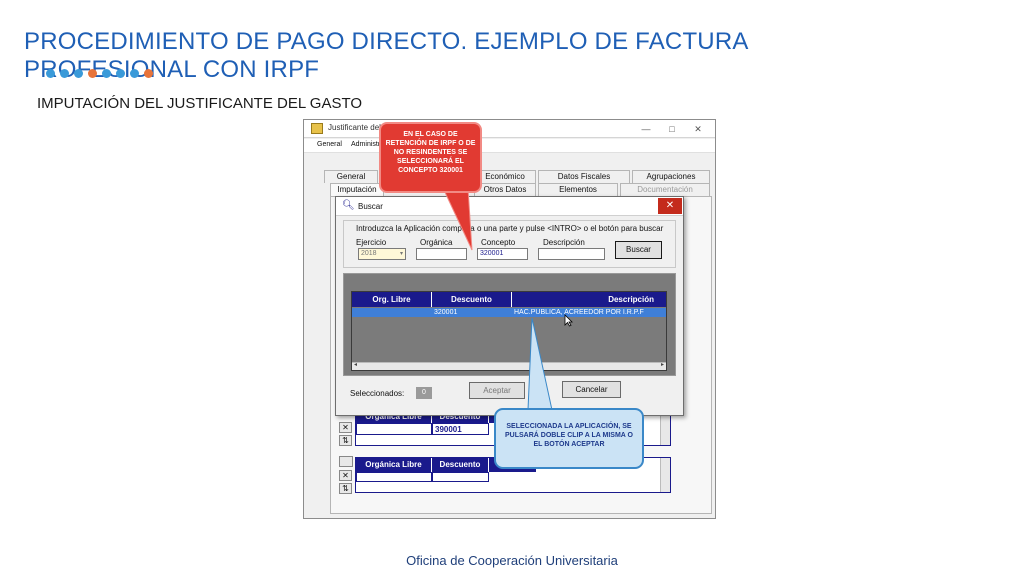  What do you see at coordinates (540, 364) in the screenshot?
I see `blue-callout-pointer` at bounding box center [540, 364].